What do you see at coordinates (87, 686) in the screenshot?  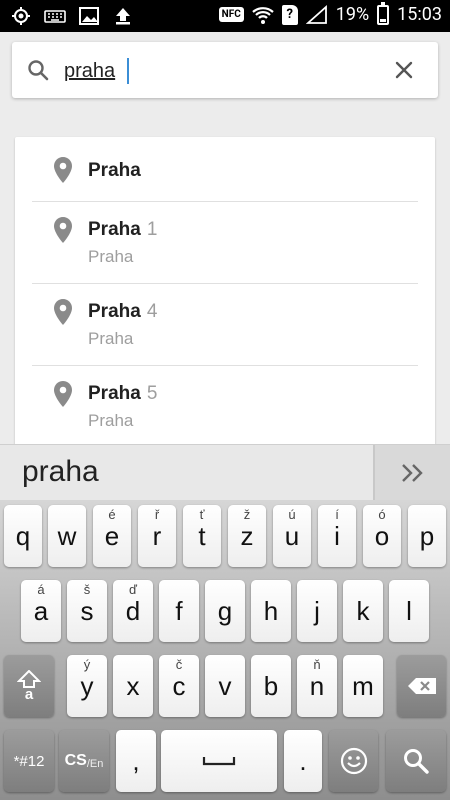 I see `key-y: ýy` at bounding box center [87, 686].